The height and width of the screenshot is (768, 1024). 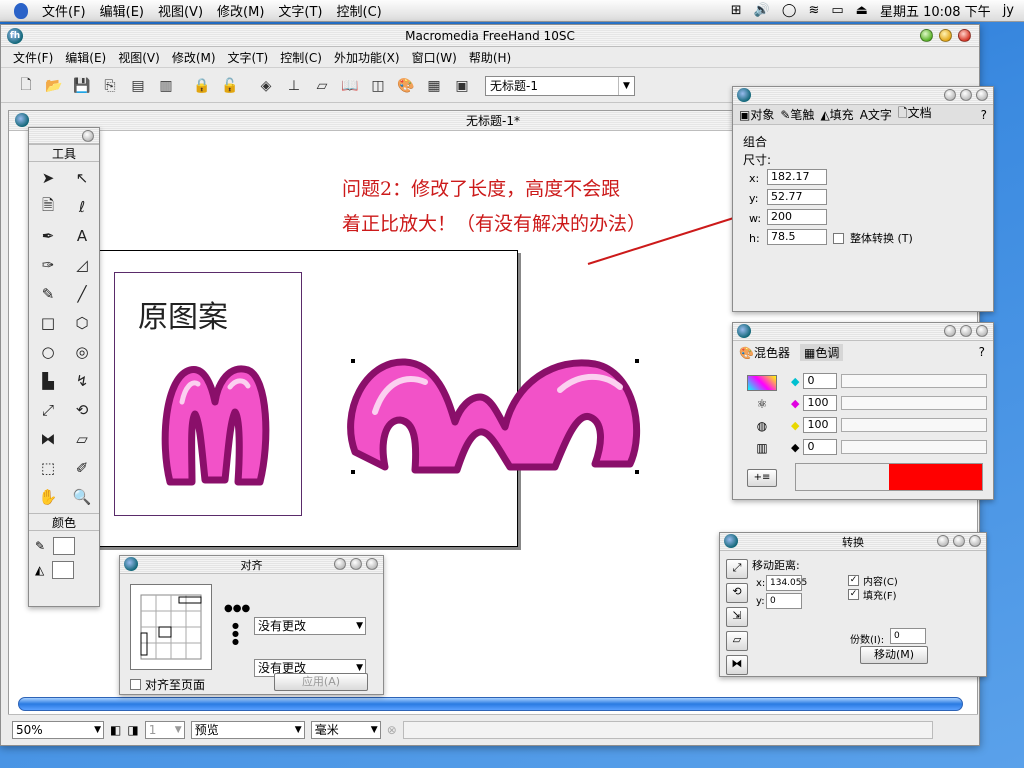 What do you see at coordinates (762, 427) in the screenshot?
I see `hls-mode-icon: ◍` at bounding box center [762, 427].